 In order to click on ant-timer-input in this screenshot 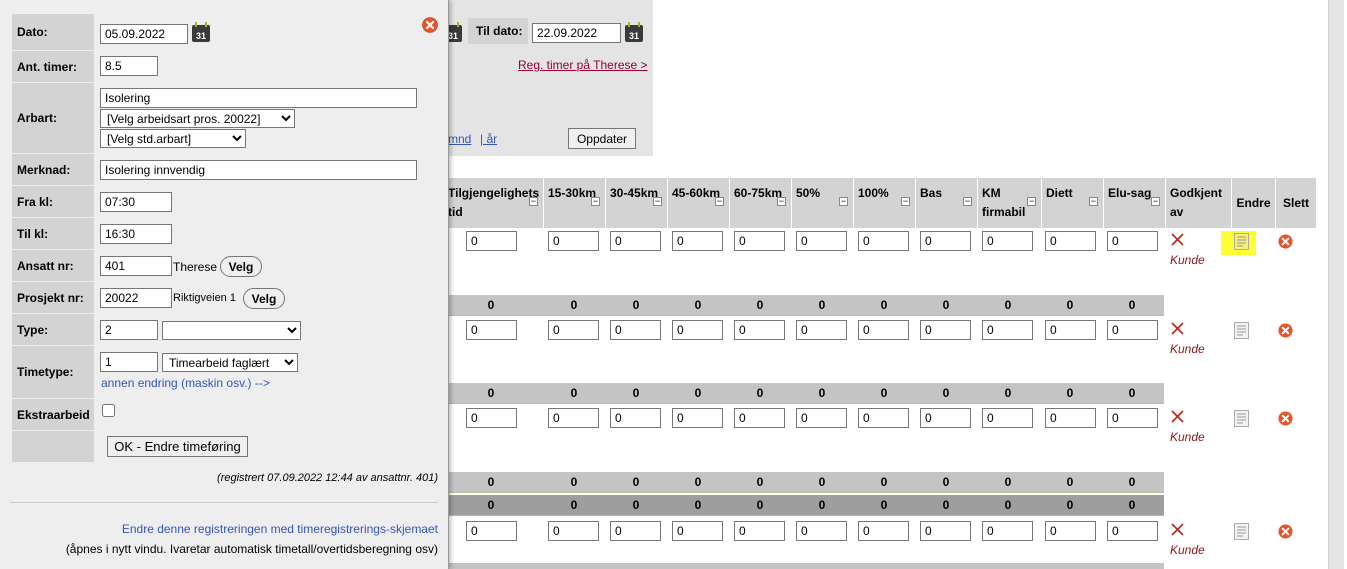, I will do `click(129, 66)`.